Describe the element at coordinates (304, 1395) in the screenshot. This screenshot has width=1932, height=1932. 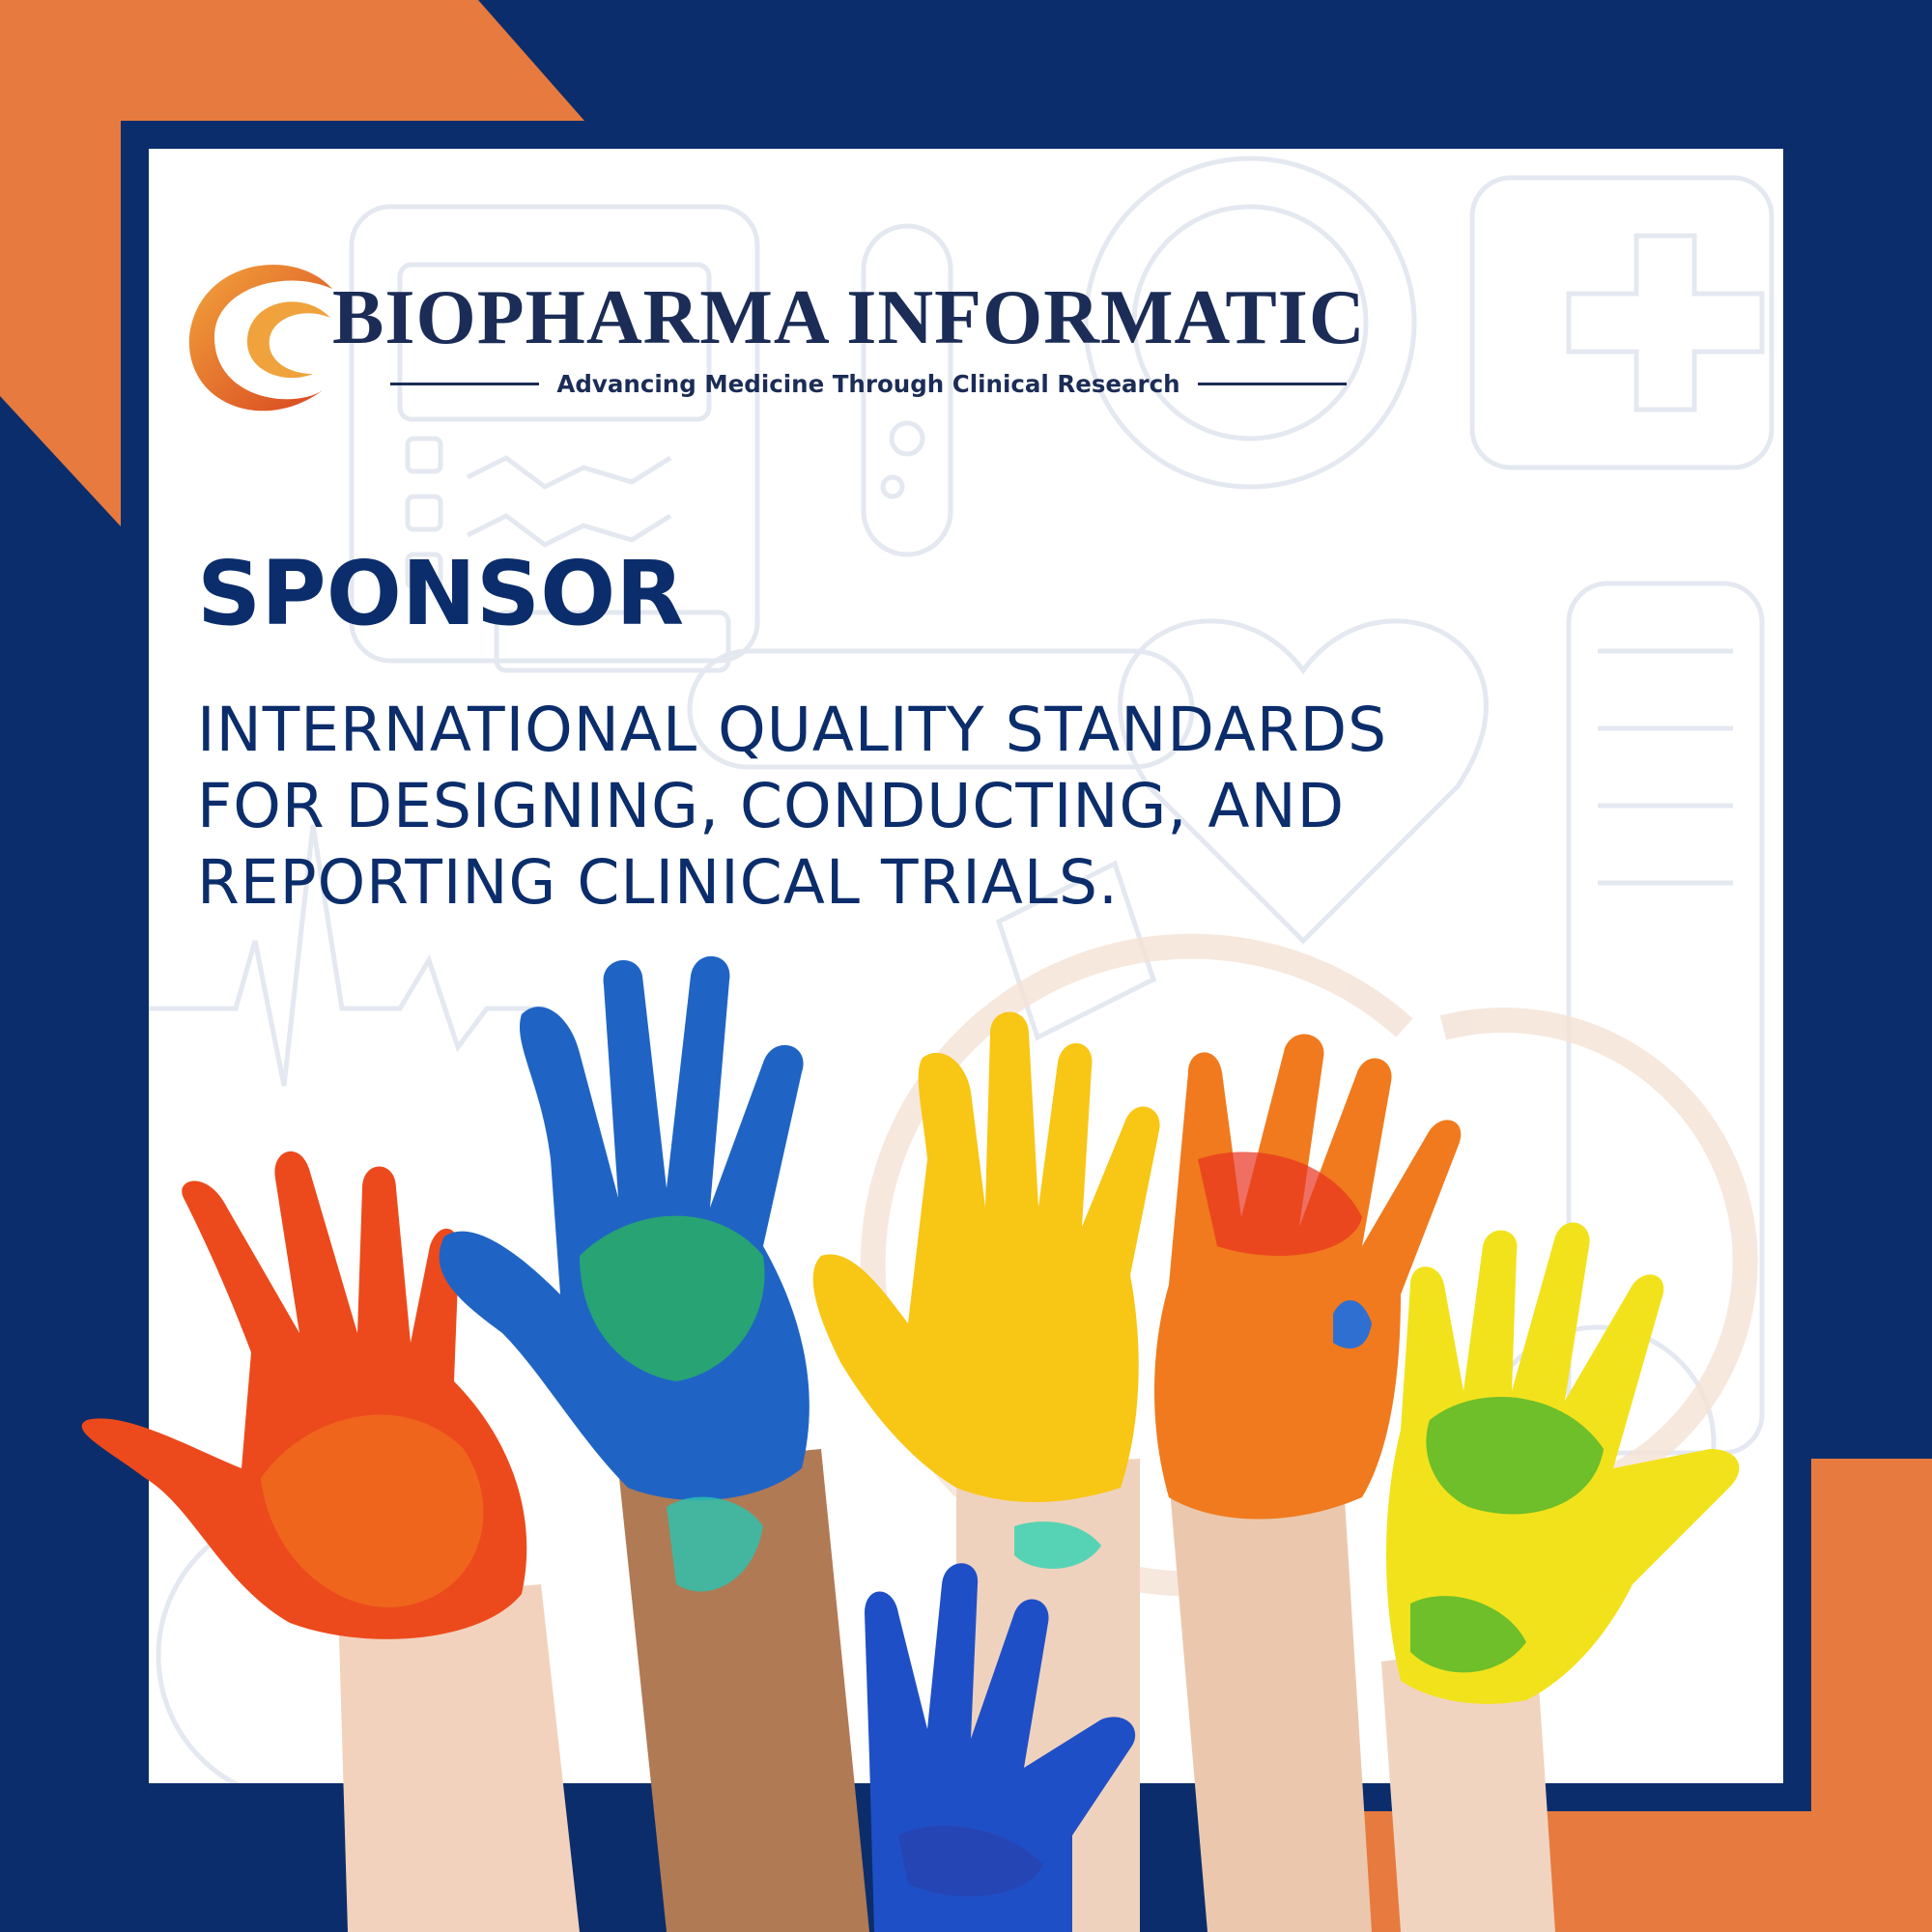
I see `red-painted-hand` at that location.